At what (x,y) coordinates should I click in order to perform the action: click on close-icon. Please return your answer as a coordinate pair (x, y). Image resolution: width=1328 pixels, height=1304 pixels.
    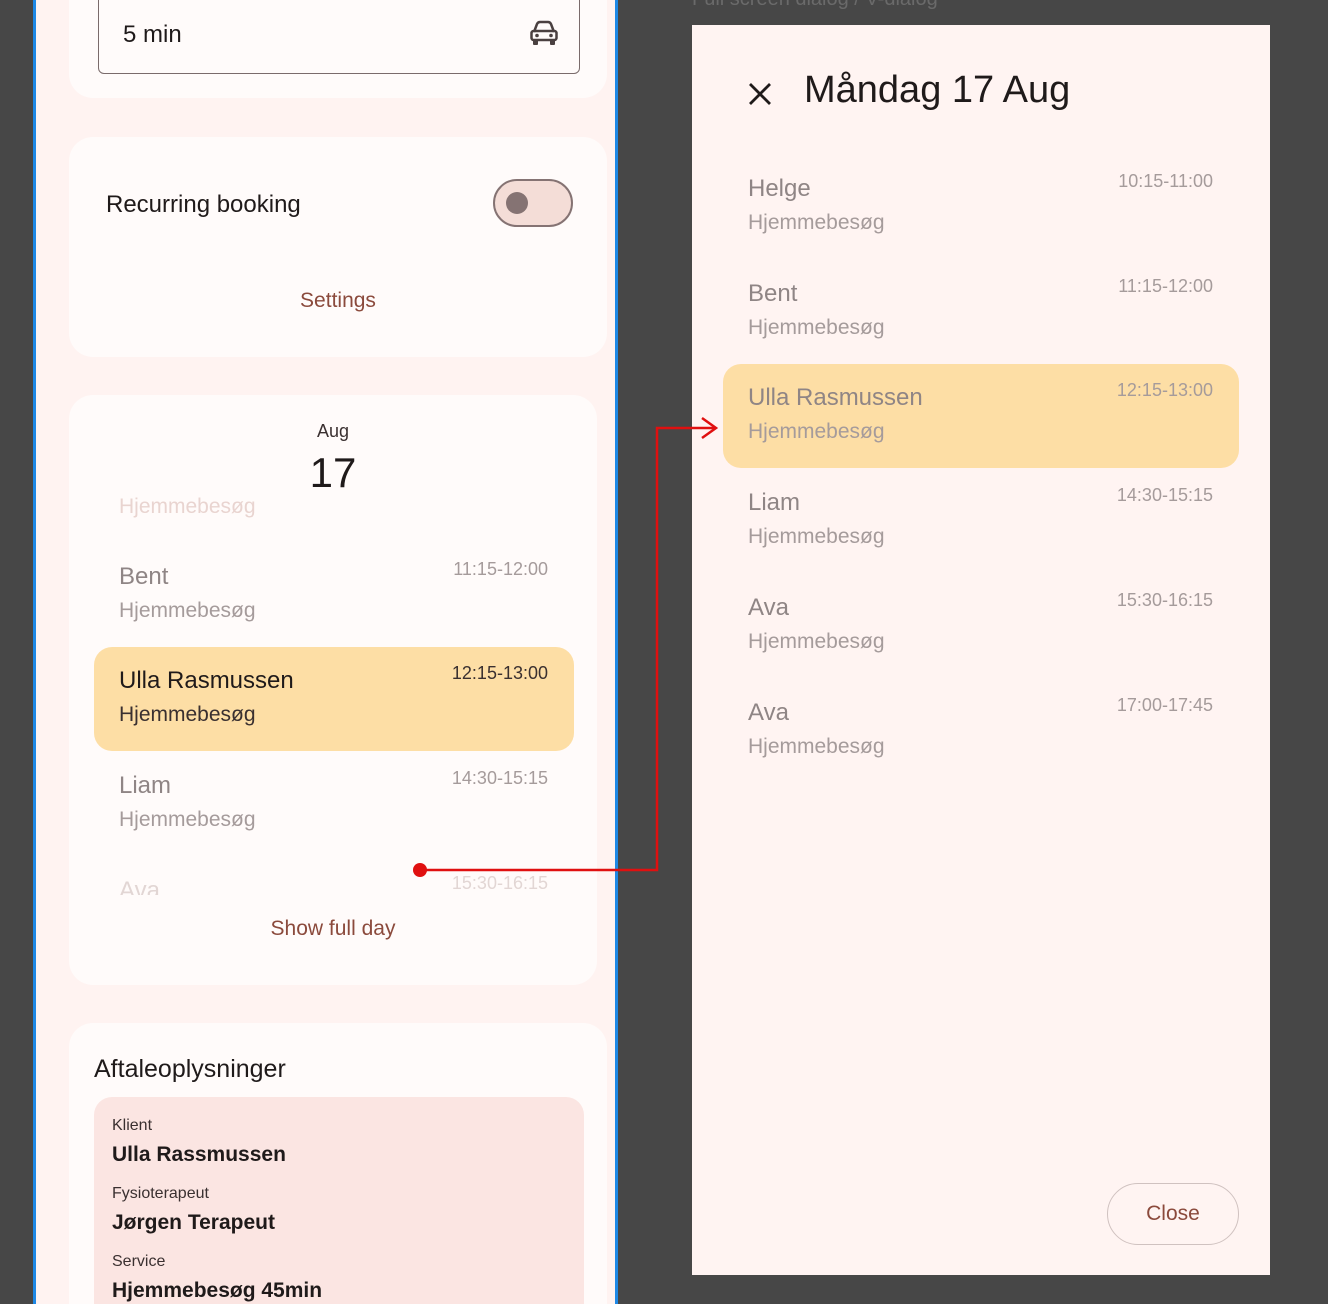
    Looking at the image, I should click on (760, 94).